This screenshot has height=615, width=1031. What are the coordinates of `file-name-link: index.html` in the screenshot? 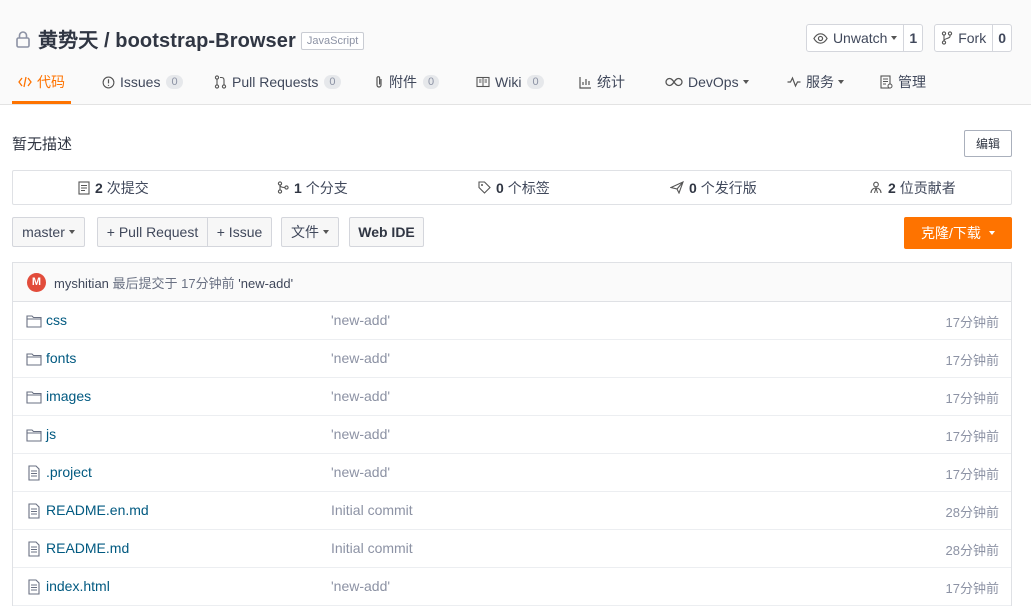 It's located at (78, 586).